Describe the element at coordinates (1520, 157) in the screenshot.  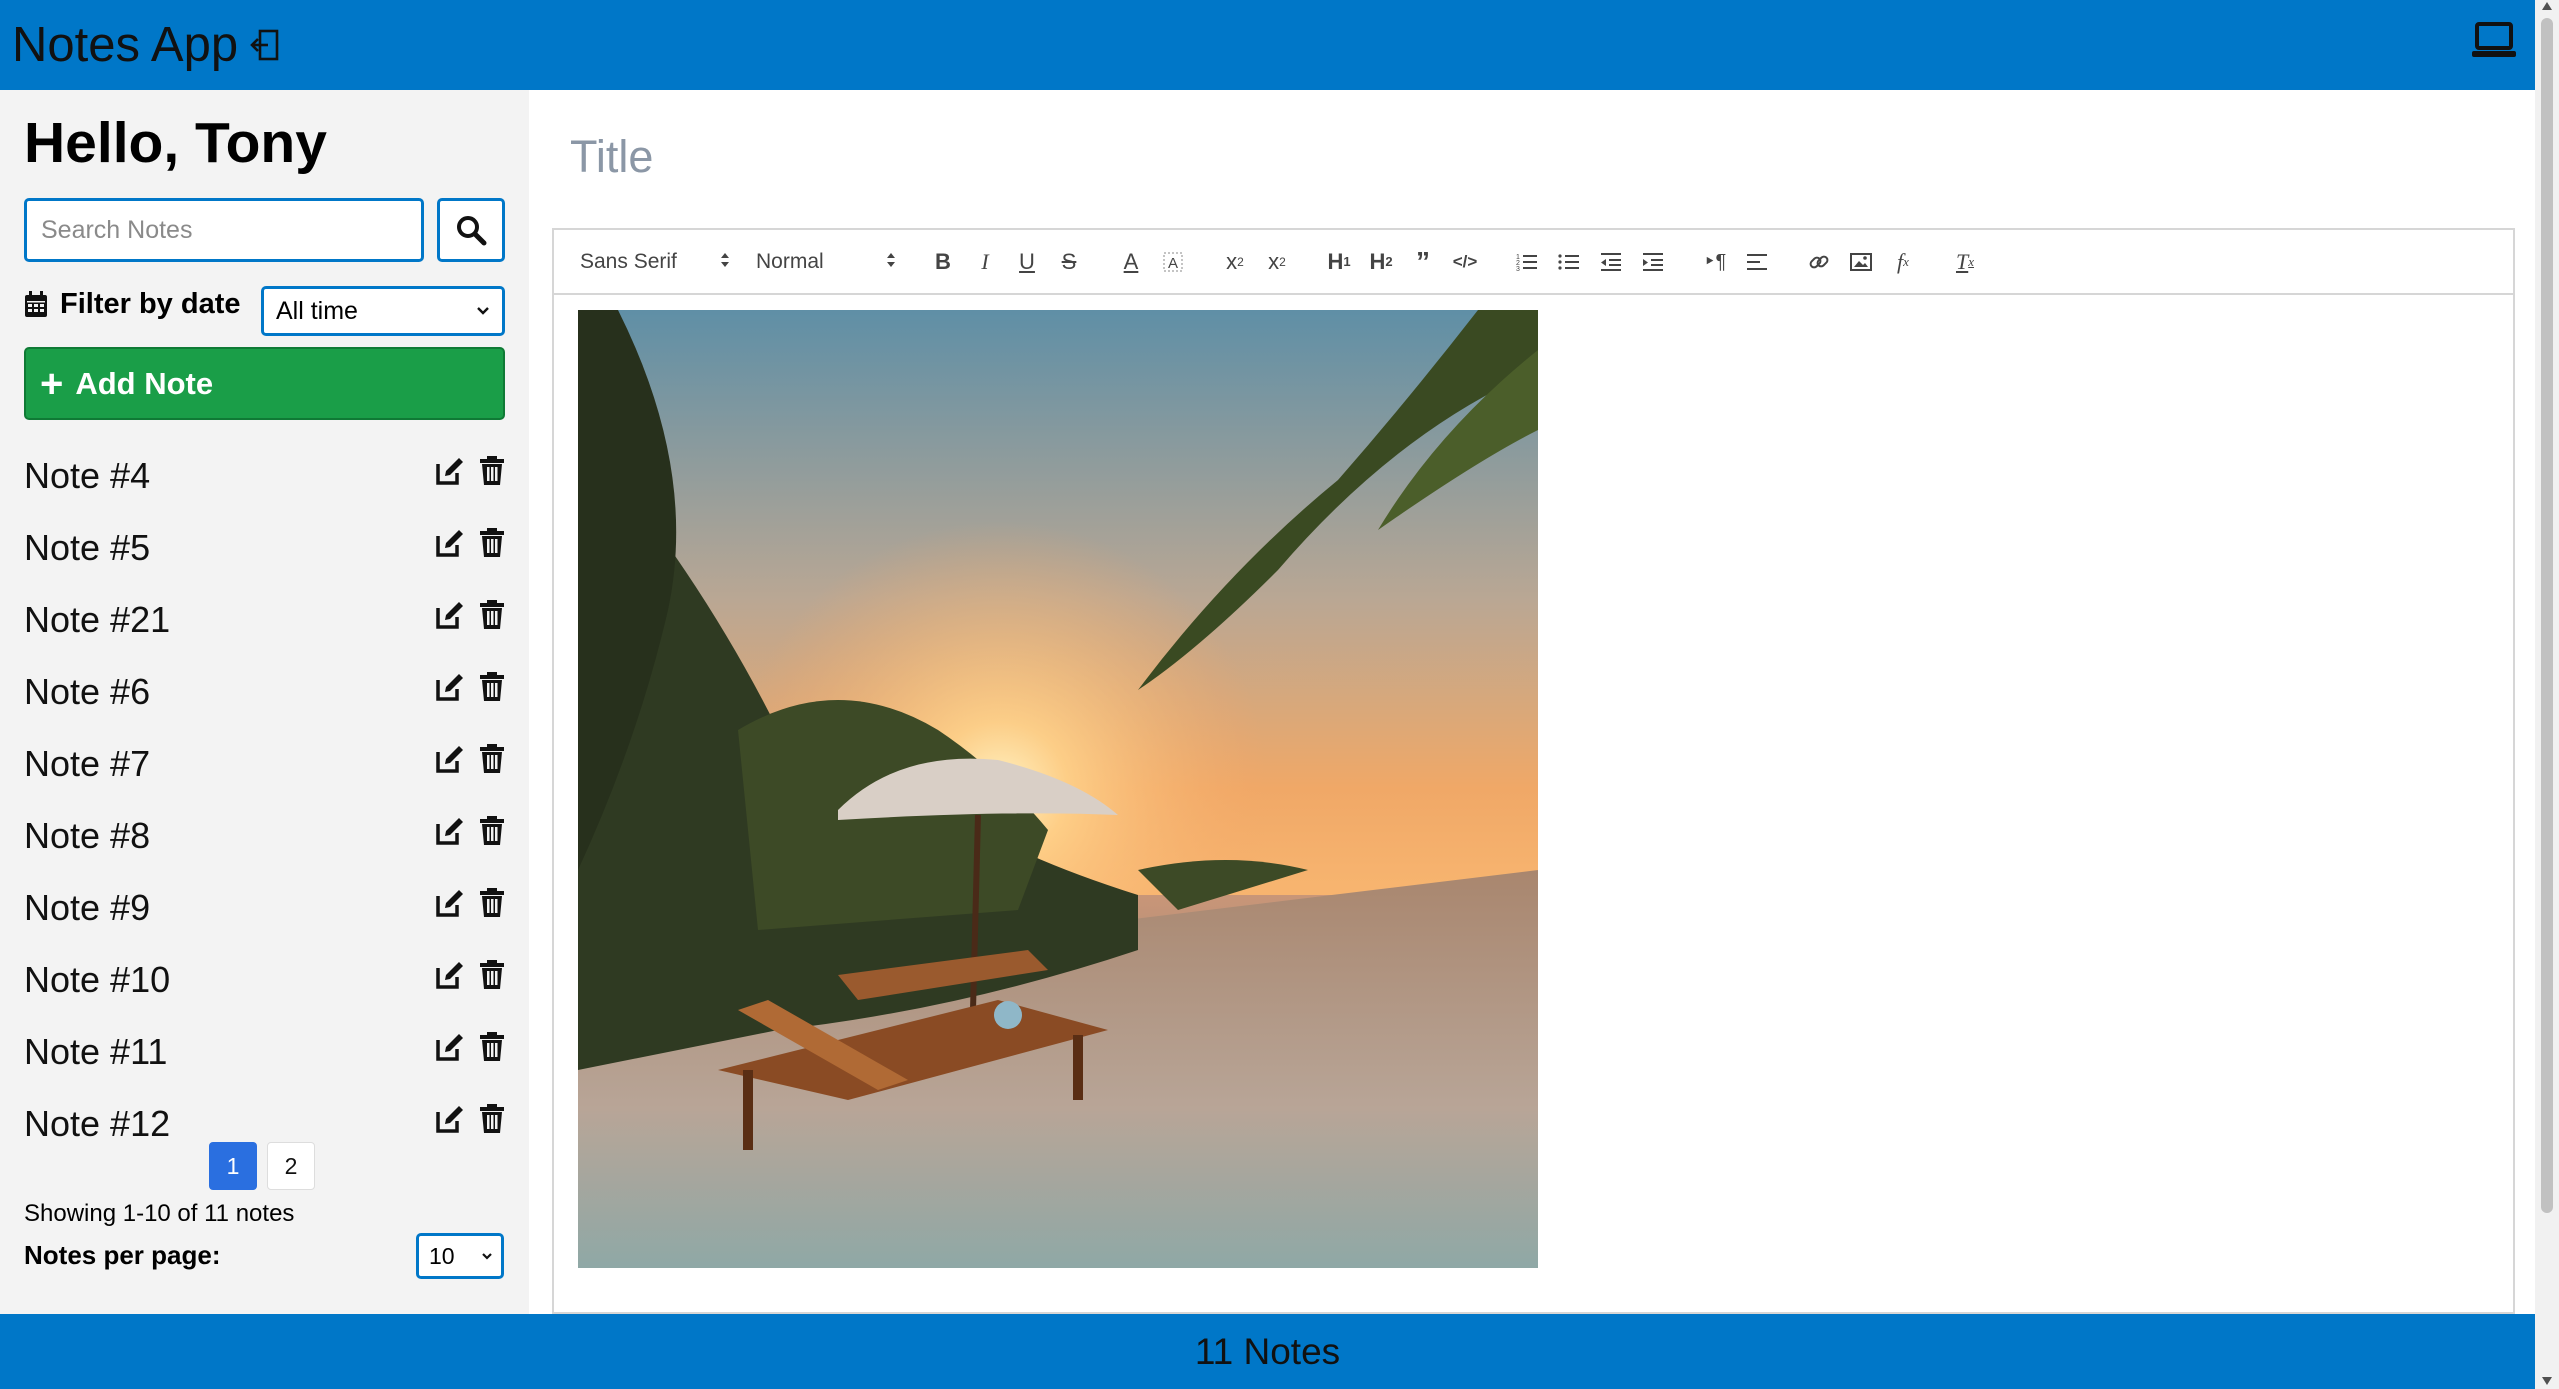
I see `note-title-input` at that location.